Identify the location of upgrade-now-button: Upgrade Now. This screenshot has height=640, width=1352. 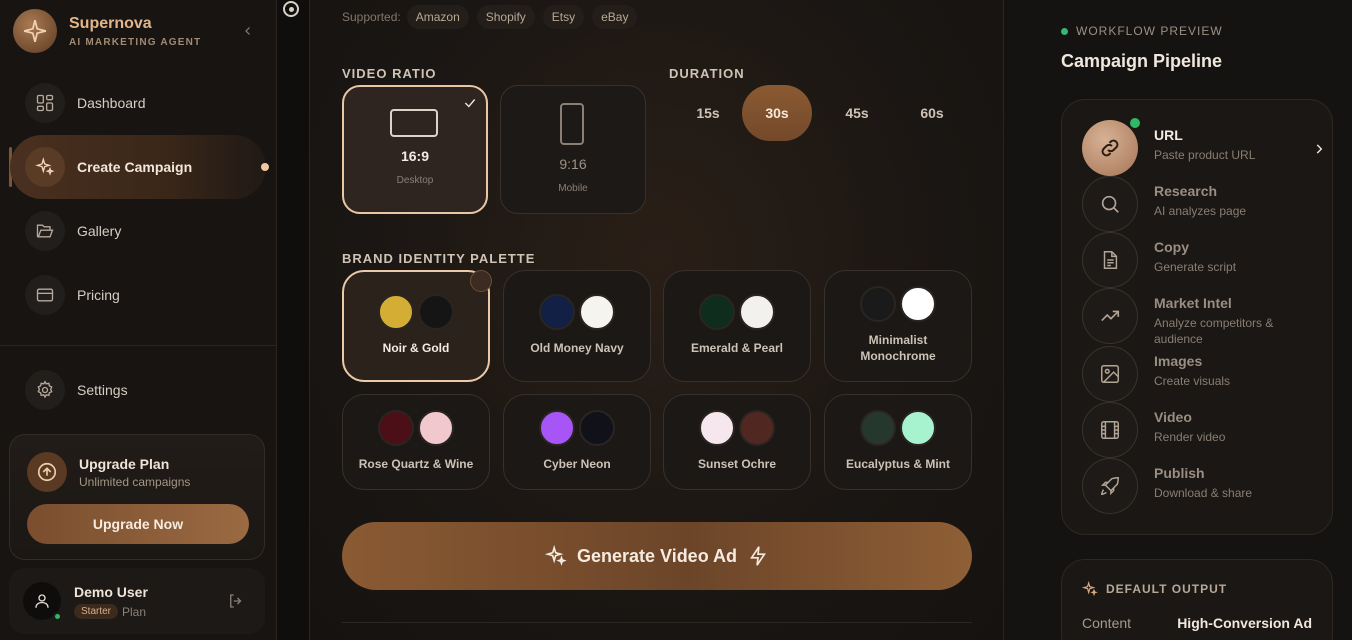
(138, 524).